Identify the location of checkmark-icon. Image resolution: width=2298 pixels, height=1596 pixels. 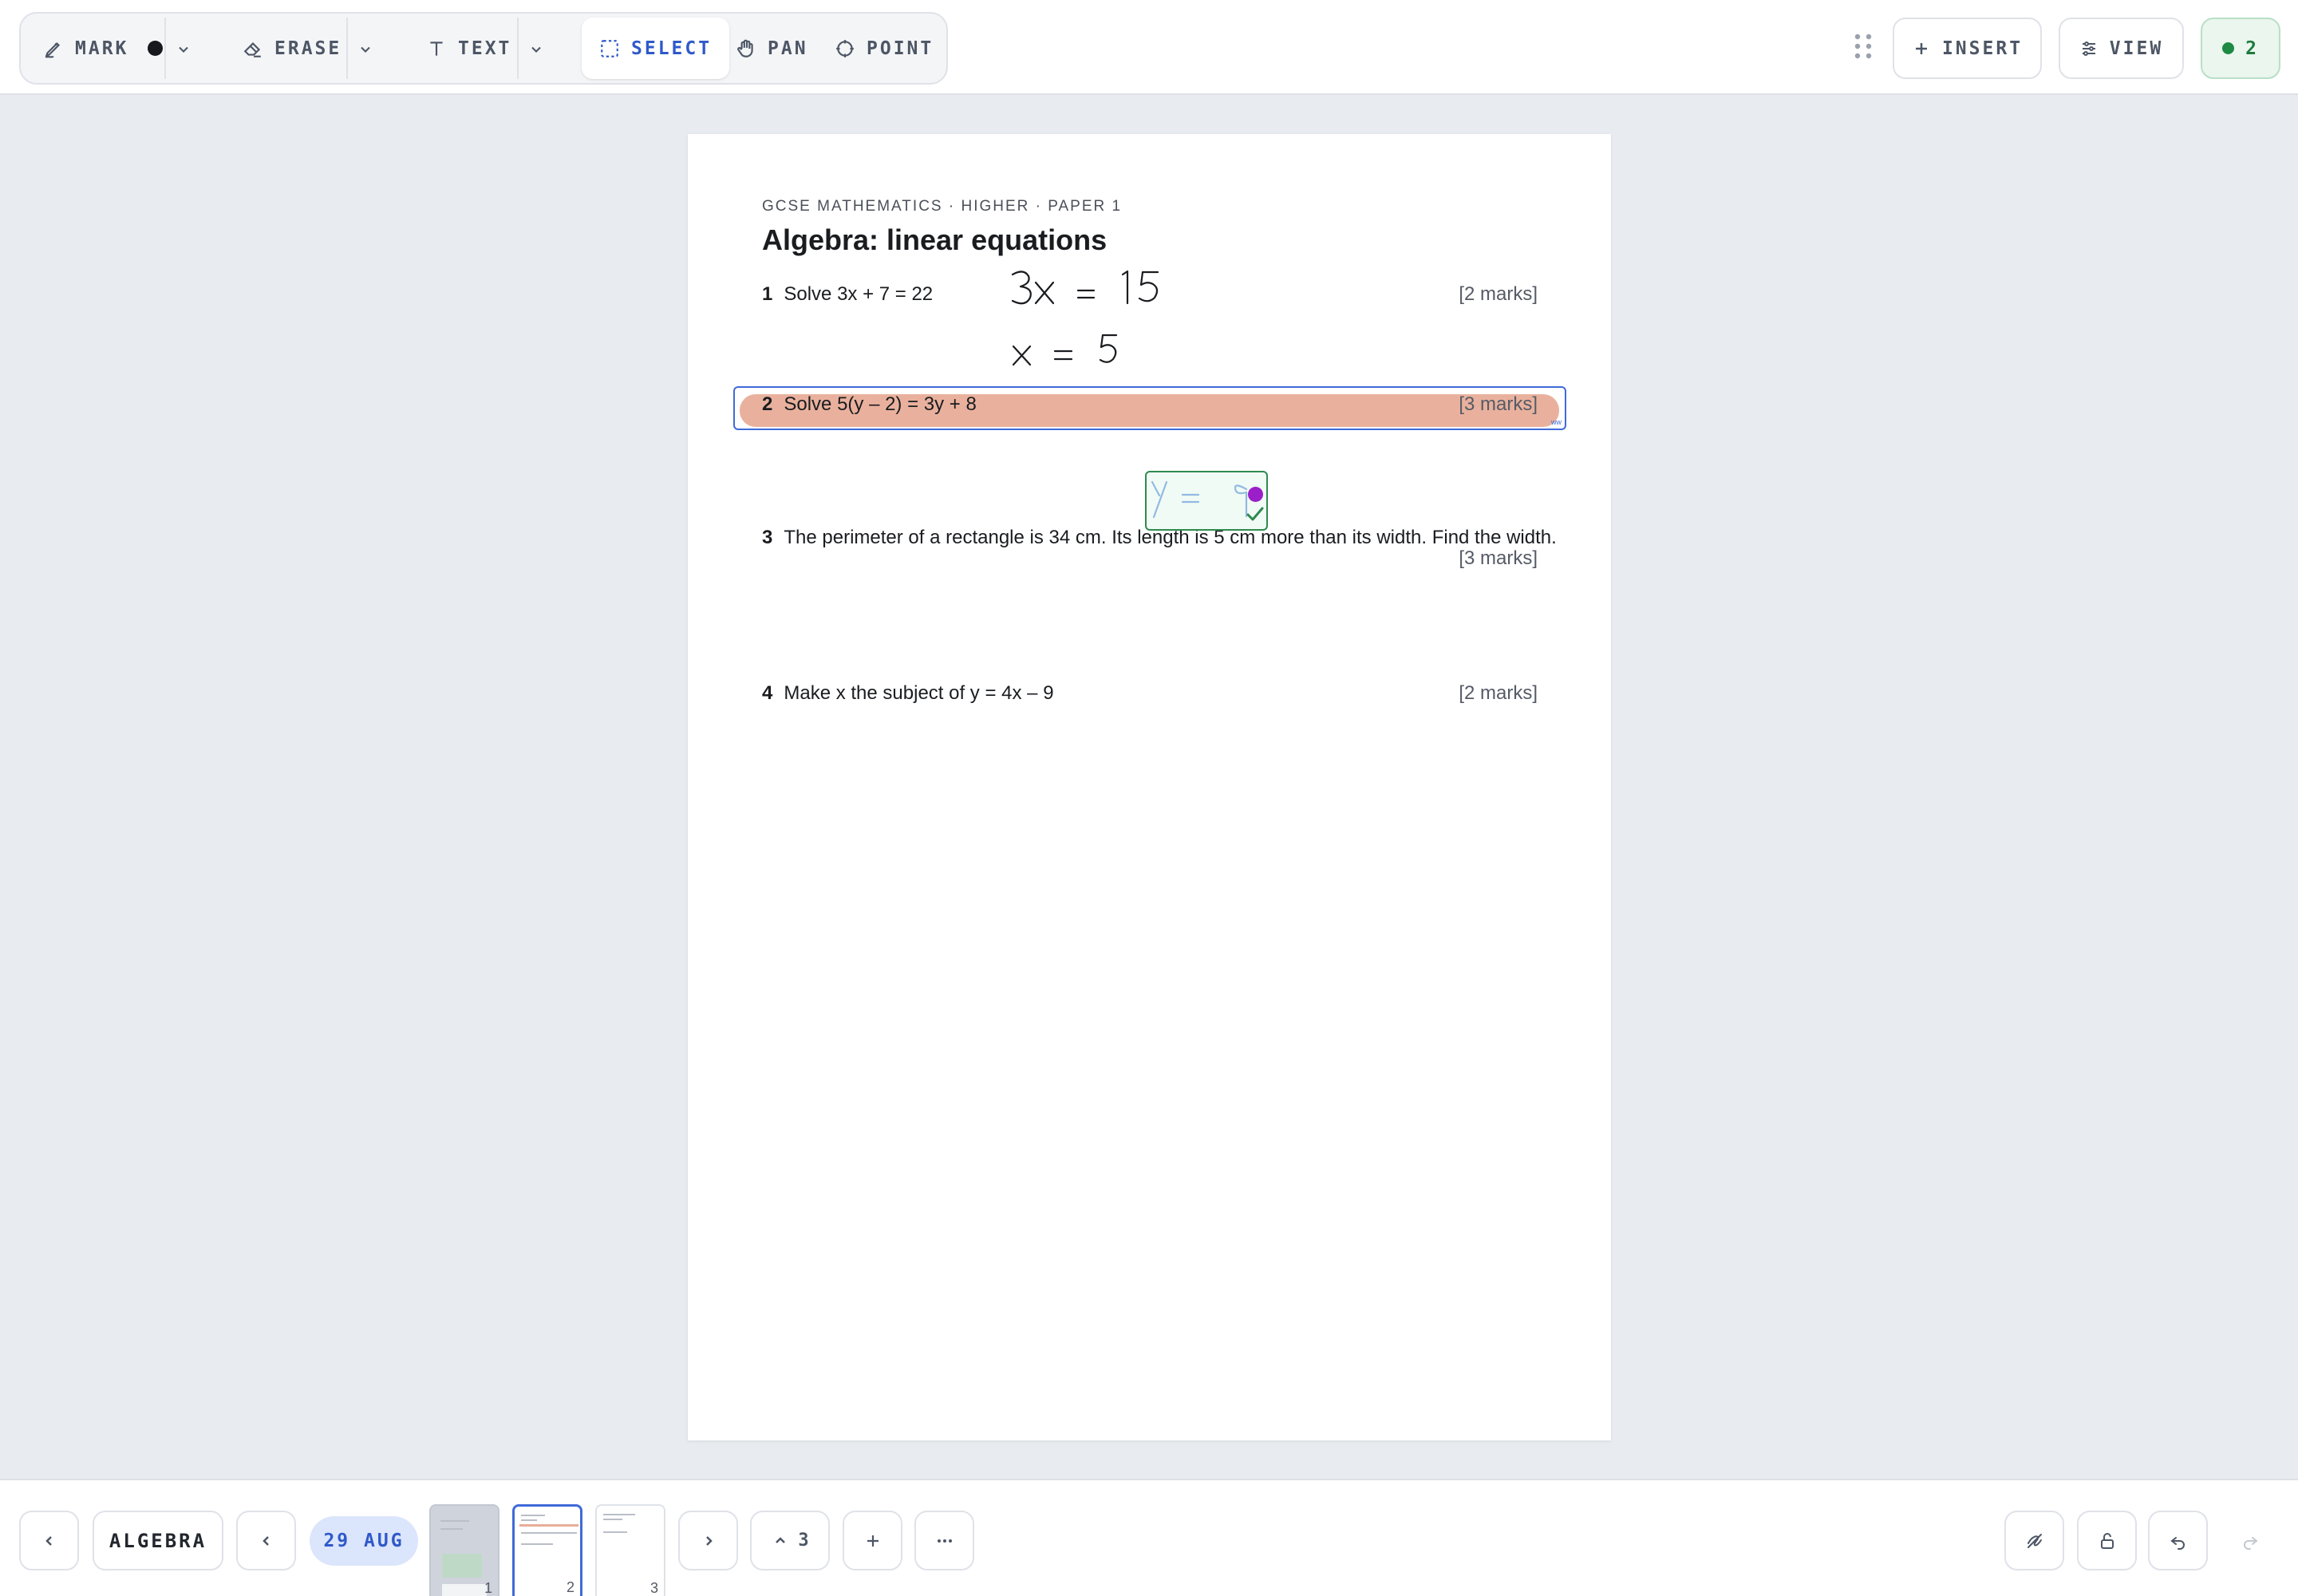
(1255, 514).